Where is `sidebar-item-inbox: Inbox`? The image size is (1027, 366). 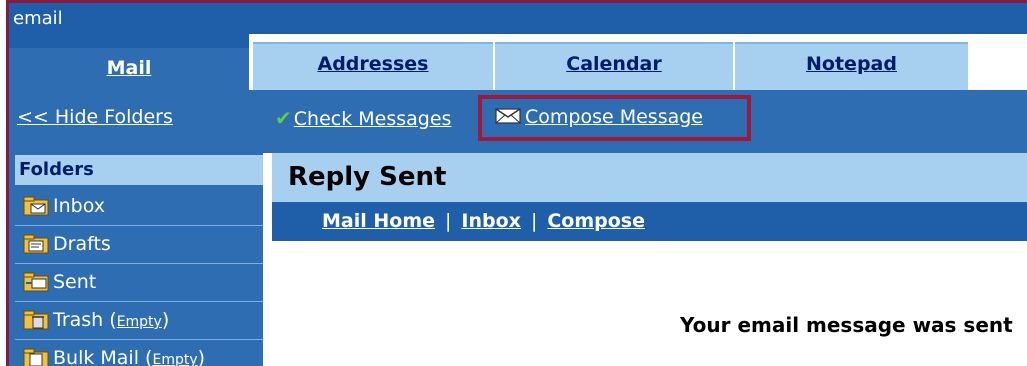 sidebar-item-inbox: Inbox is located at coordinates (139, 207).